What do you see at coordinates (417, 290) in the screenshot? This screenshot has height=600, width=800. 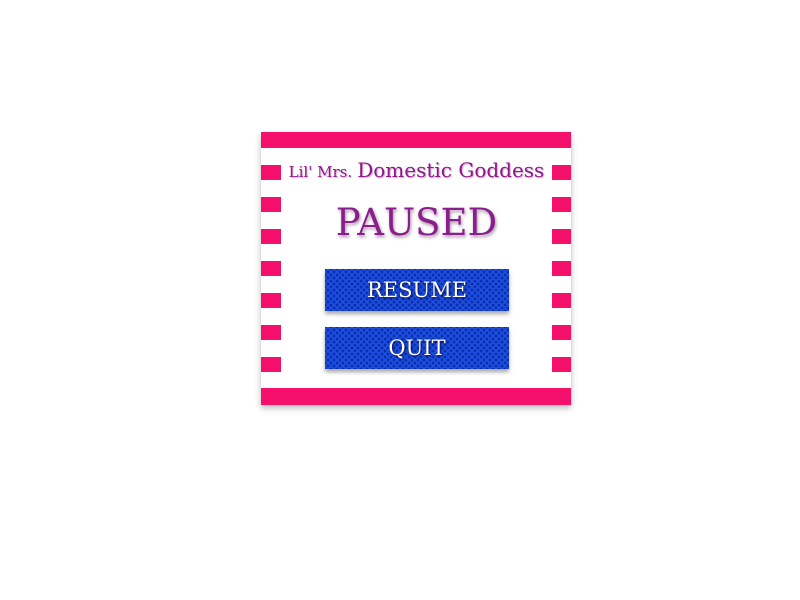 I see `resume-button: RESUME` at bounding box center [417, 290].